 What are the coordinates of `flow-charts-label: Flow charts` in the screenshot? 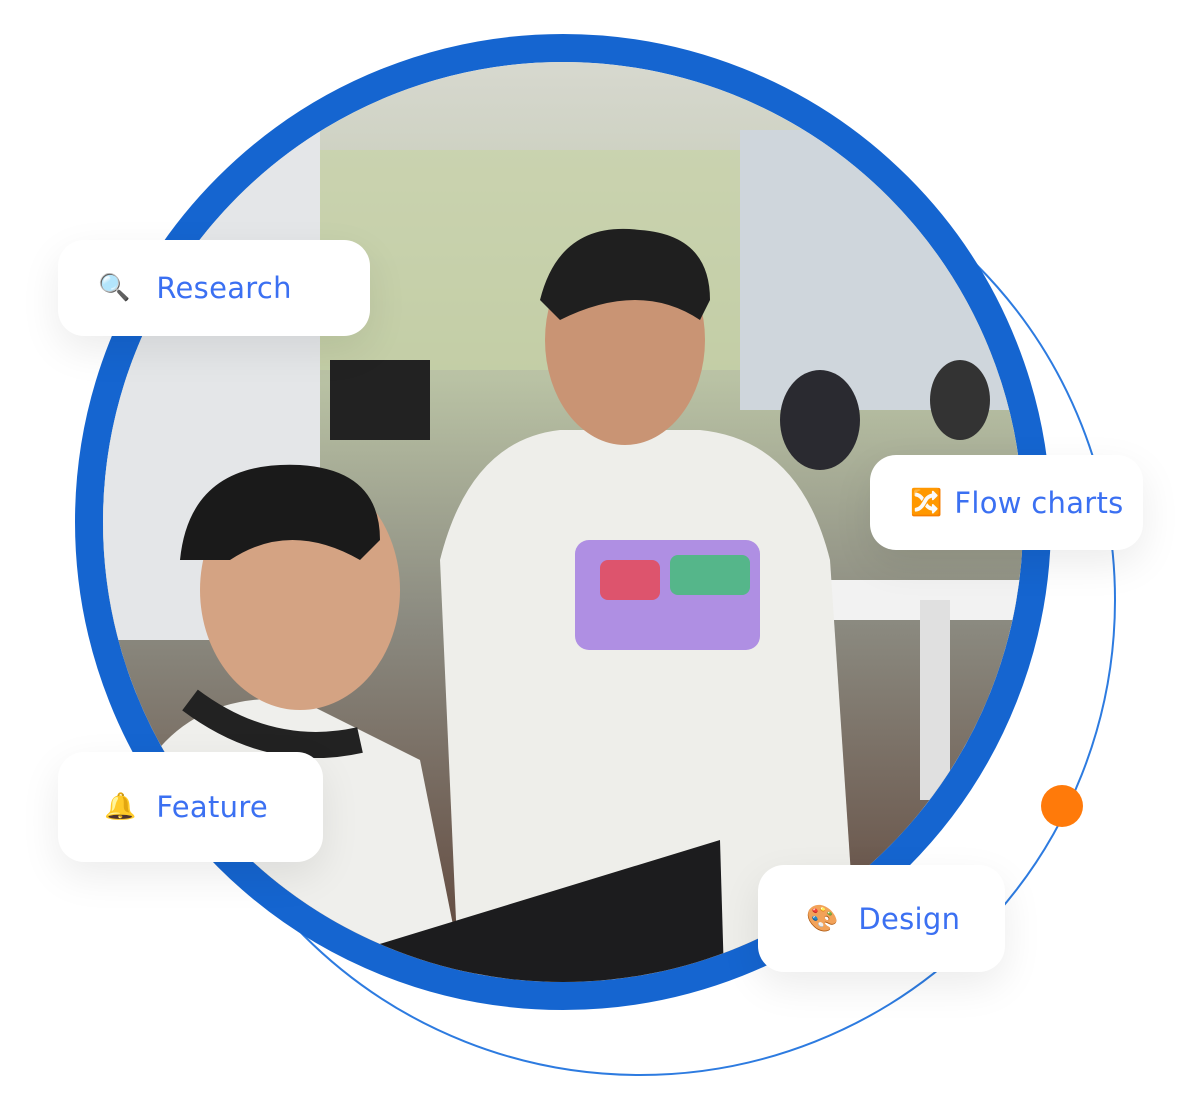 It's located at (1039, 502).